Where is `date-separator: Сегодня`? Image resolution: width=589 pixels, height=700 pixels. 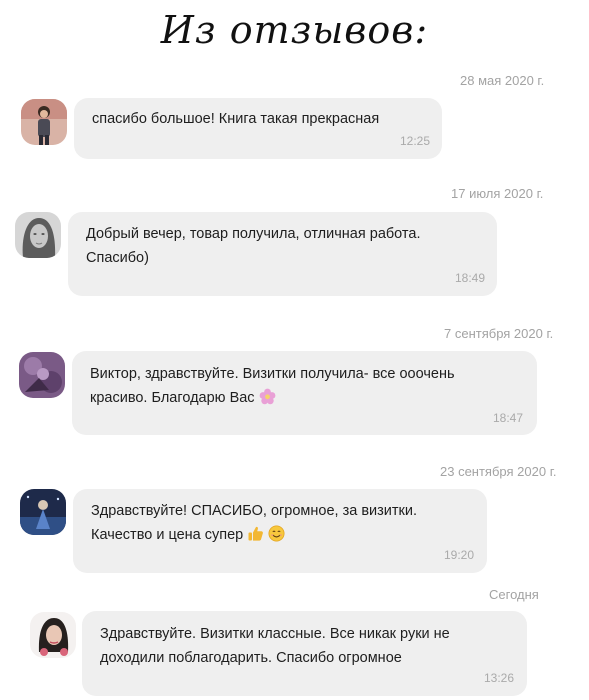
date-separator: Сегодня is located at coordinates (514, 594).